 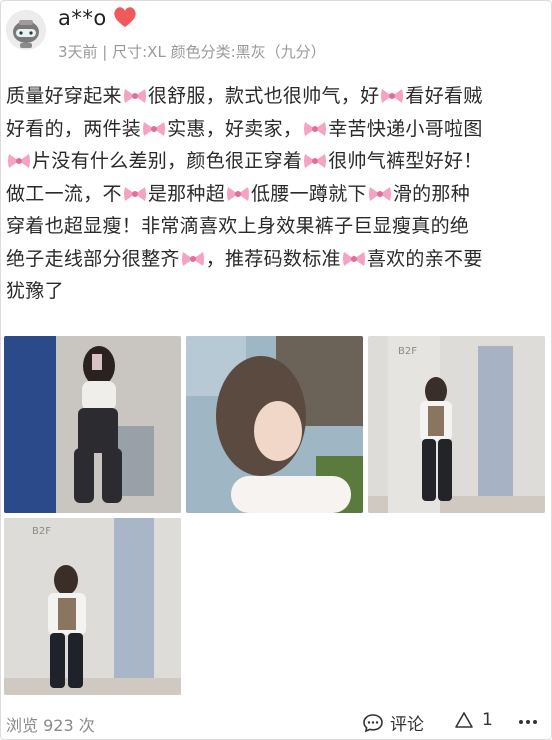 What do you see at coordinates (244, 258) in the screenshot?
I see `review-line: 绝子走线部分很整齐 ，推荐码数标准 喜欢的亲不要` at bounding box center [244, 258].